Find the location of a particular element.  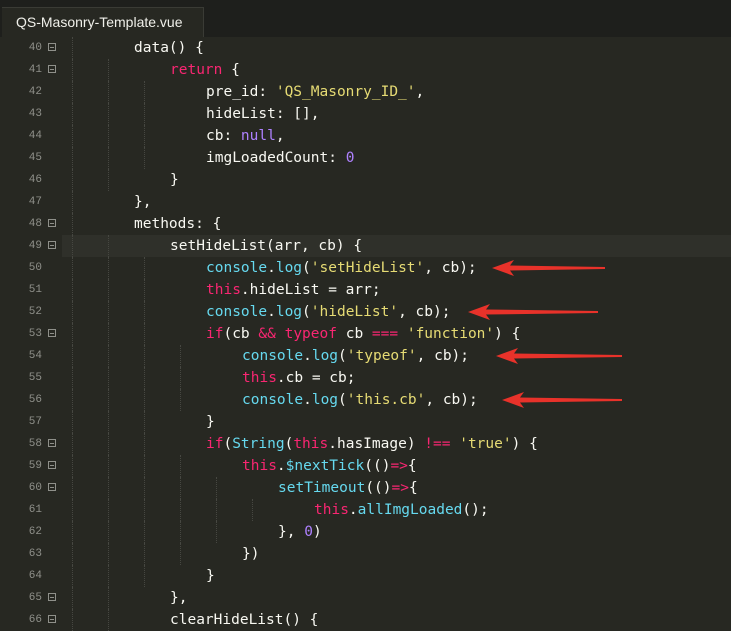

code-line: 59 this.$nextTick(()=>{ is located at coordinates (365, 466).